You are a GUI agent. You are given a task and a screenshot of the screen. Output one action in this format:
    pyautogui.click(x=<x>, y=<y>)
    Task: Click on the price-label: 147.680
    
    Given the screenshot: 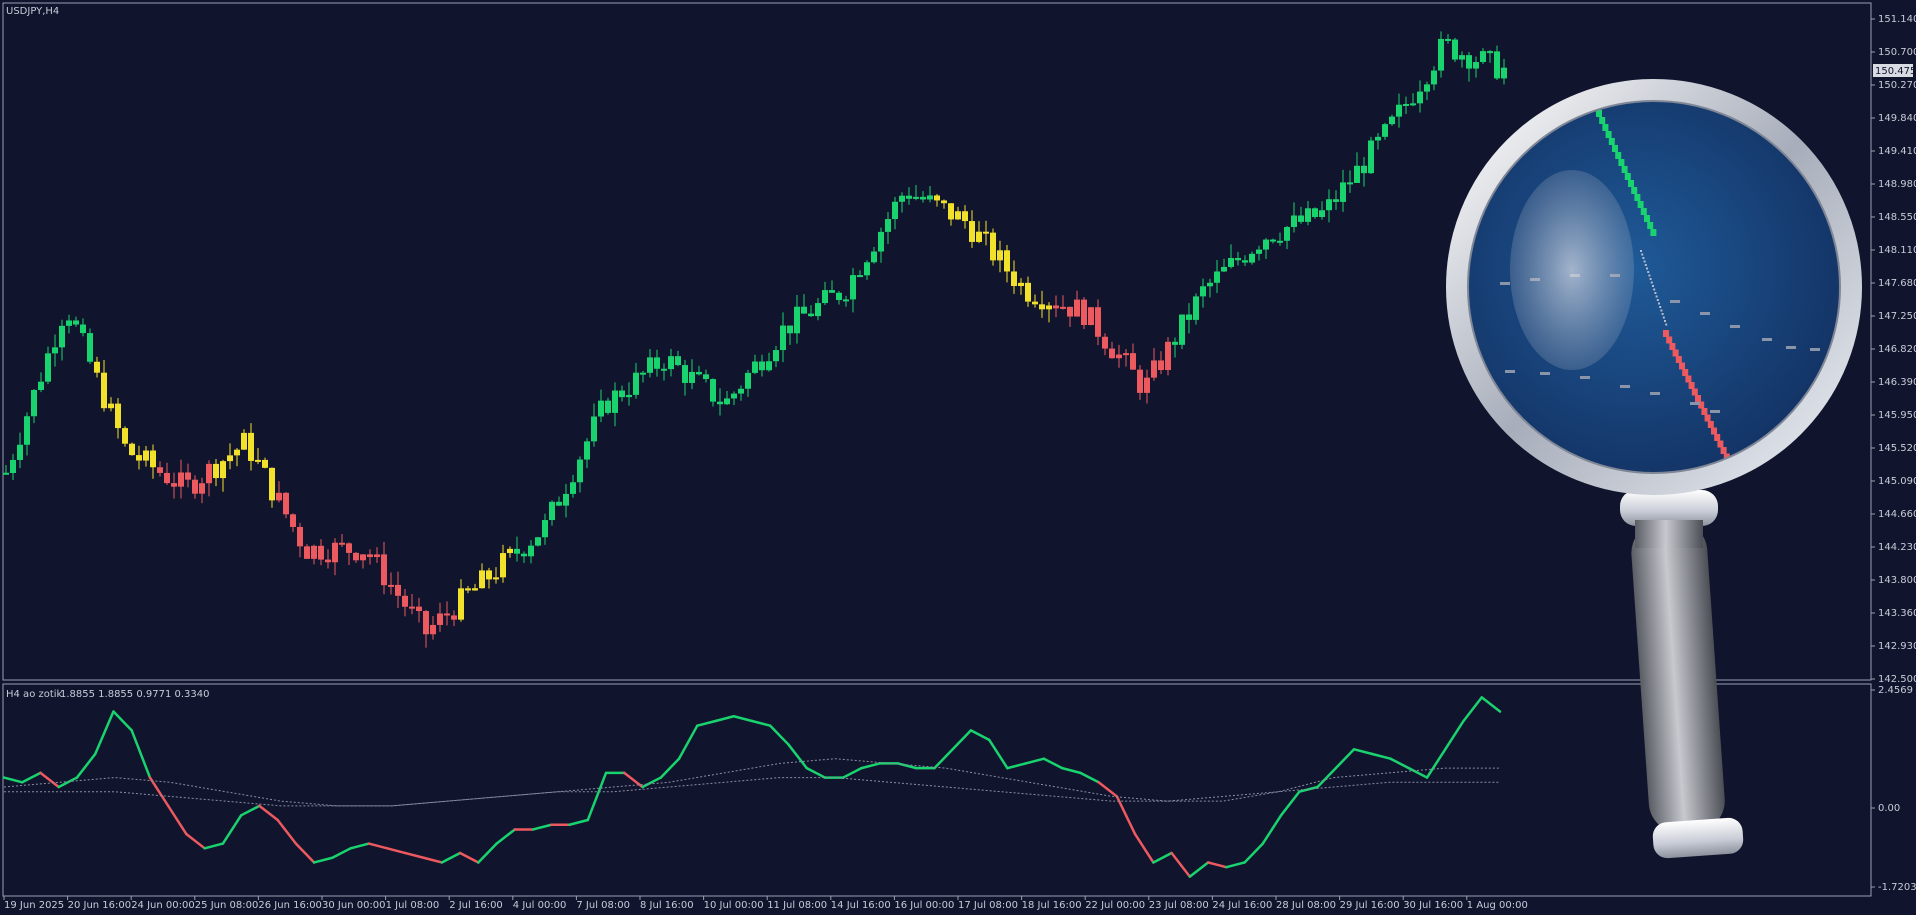 What is the action you would take?
    pyautogui.click(x=1897, y=283)
    